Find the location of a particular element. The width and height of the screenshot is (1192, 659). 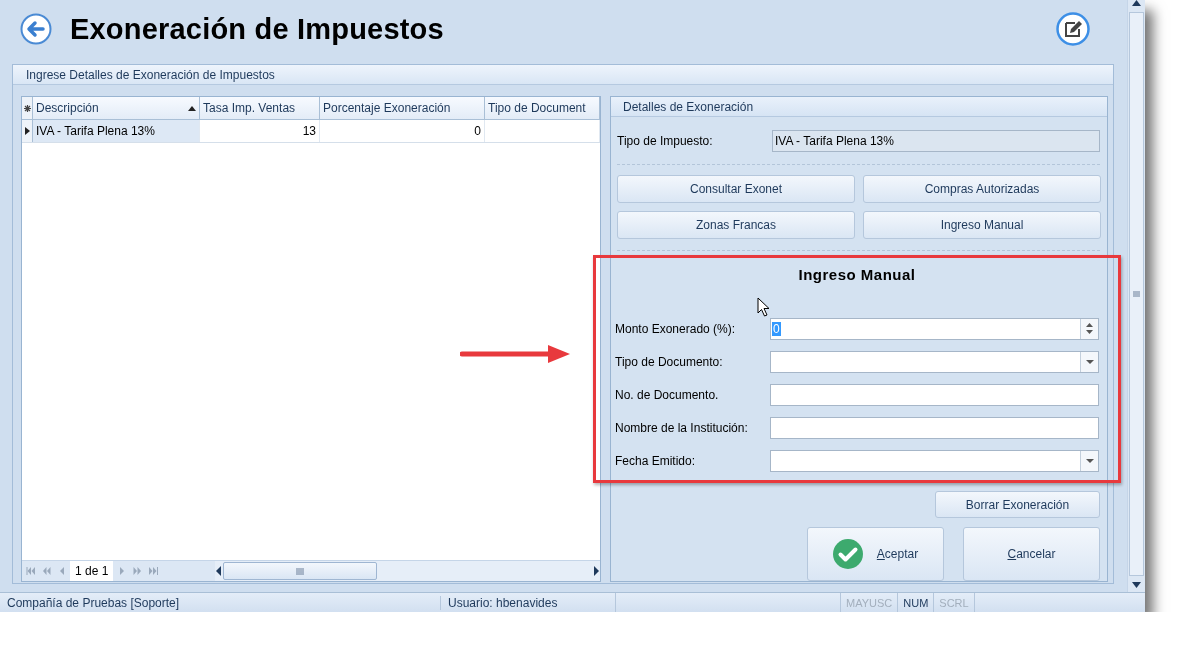

field-label: Nombre de la Institución: is located at coordinates (682, 427).